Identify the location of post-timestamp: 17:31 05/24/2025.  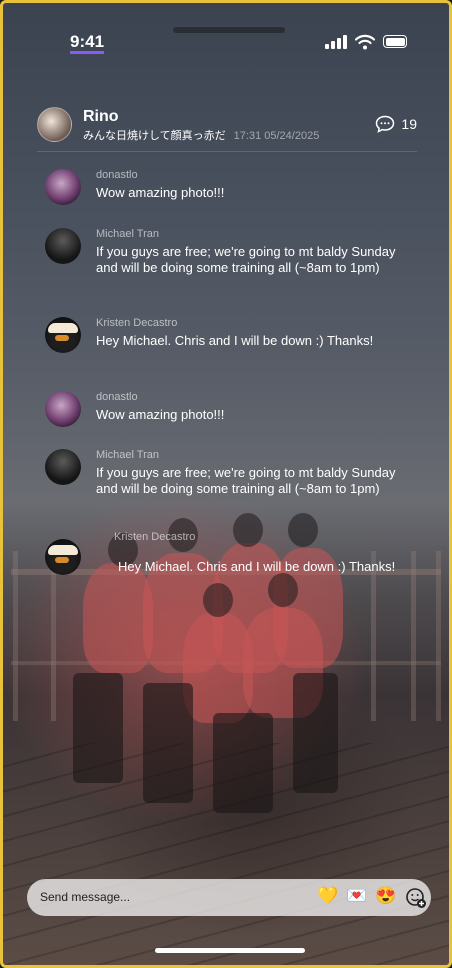
(276, 136).